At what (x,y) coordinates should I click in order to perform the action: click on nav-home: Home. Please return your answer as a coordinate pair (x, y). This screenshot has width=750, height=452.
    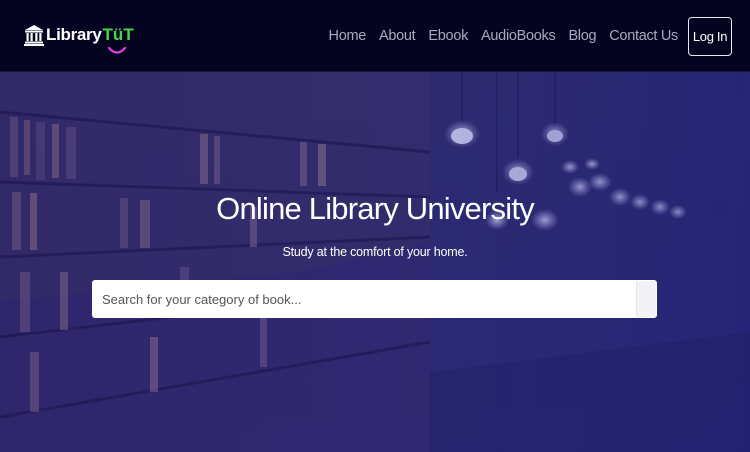
    Looking at the image, I should click on (348, 36).